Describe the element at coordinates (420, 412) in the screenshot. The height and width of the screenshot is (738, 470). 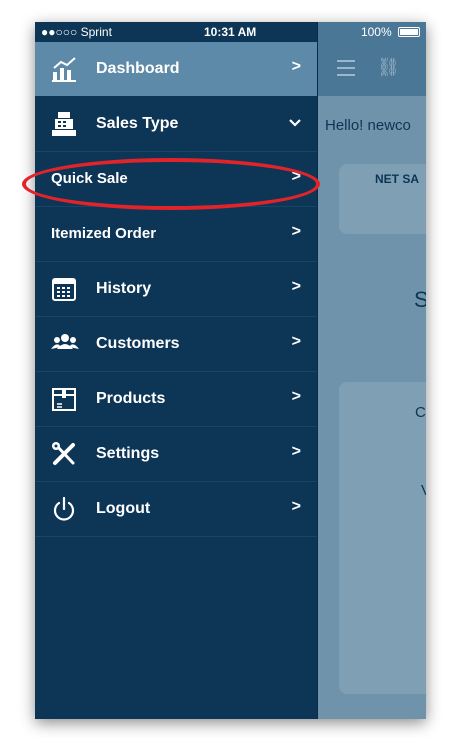
I see `partial-label-c: C` at that location.